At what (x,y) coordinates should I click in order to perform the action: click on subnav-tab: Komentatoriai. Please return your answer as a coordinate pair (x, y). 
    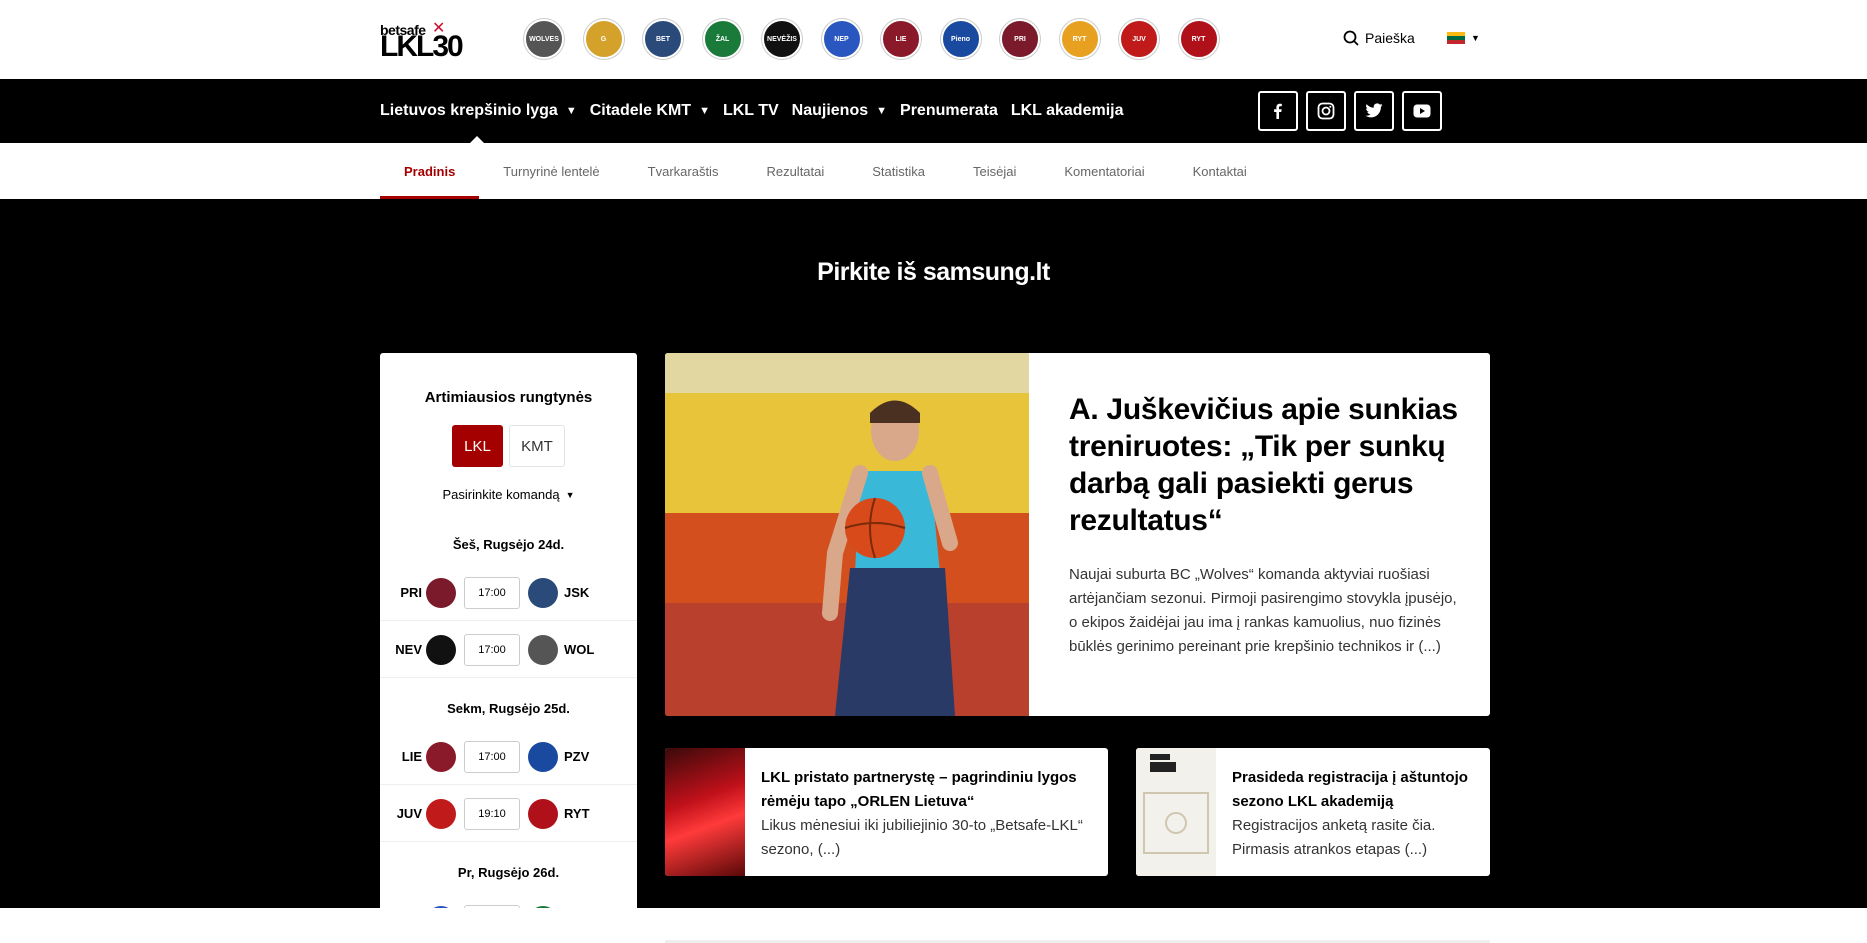
    Looking at the image, I should click on (1104, 171).